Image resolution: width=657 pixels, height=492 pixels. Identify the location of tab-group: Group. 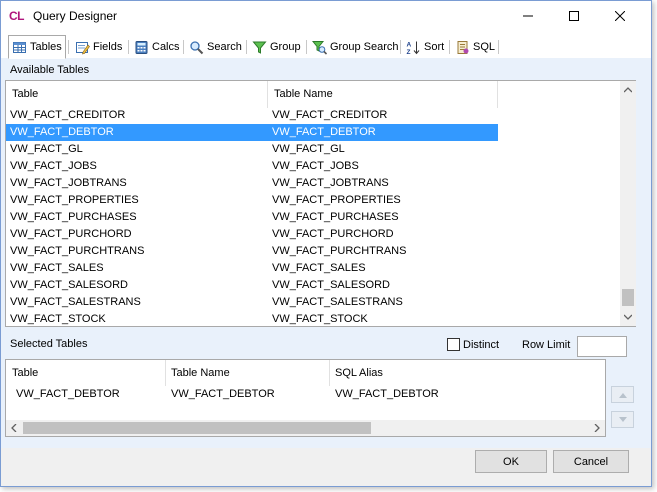
(276, 47).